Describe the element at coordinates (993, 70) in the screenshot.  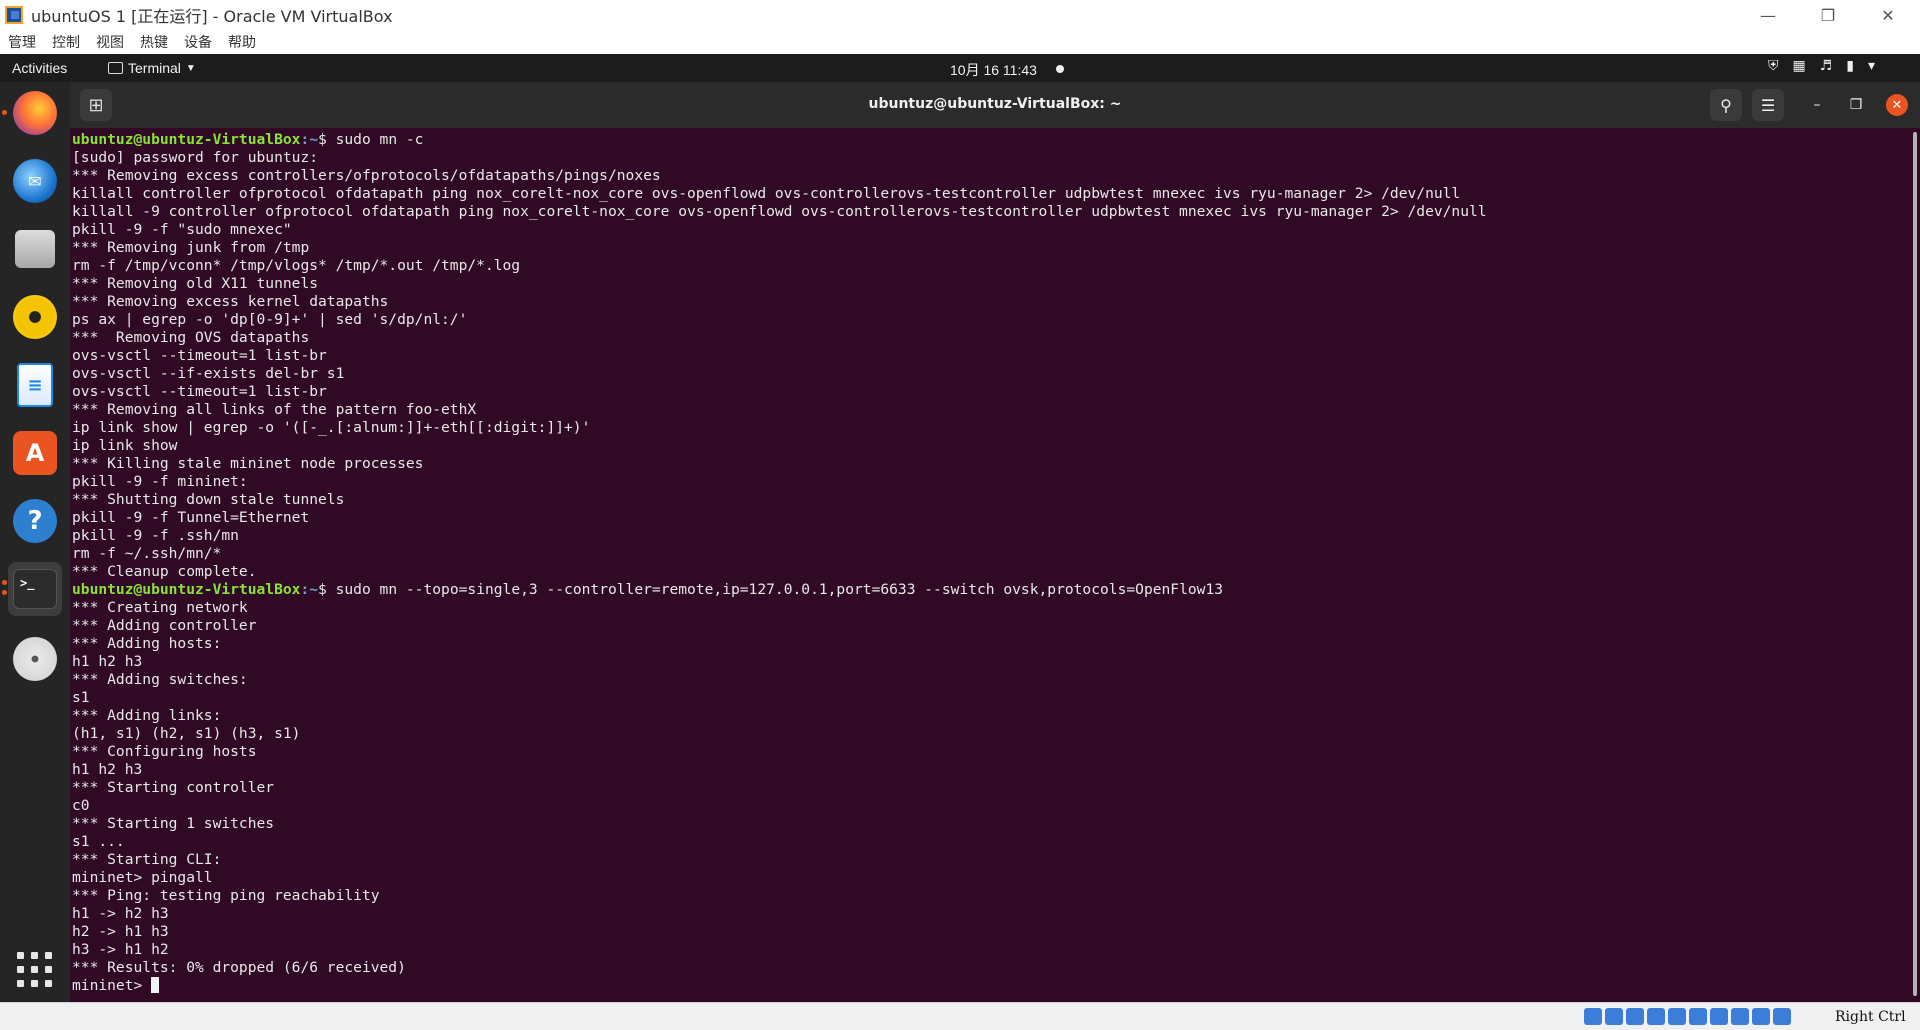
I see `clock: 10月 16 11:43` at that location.